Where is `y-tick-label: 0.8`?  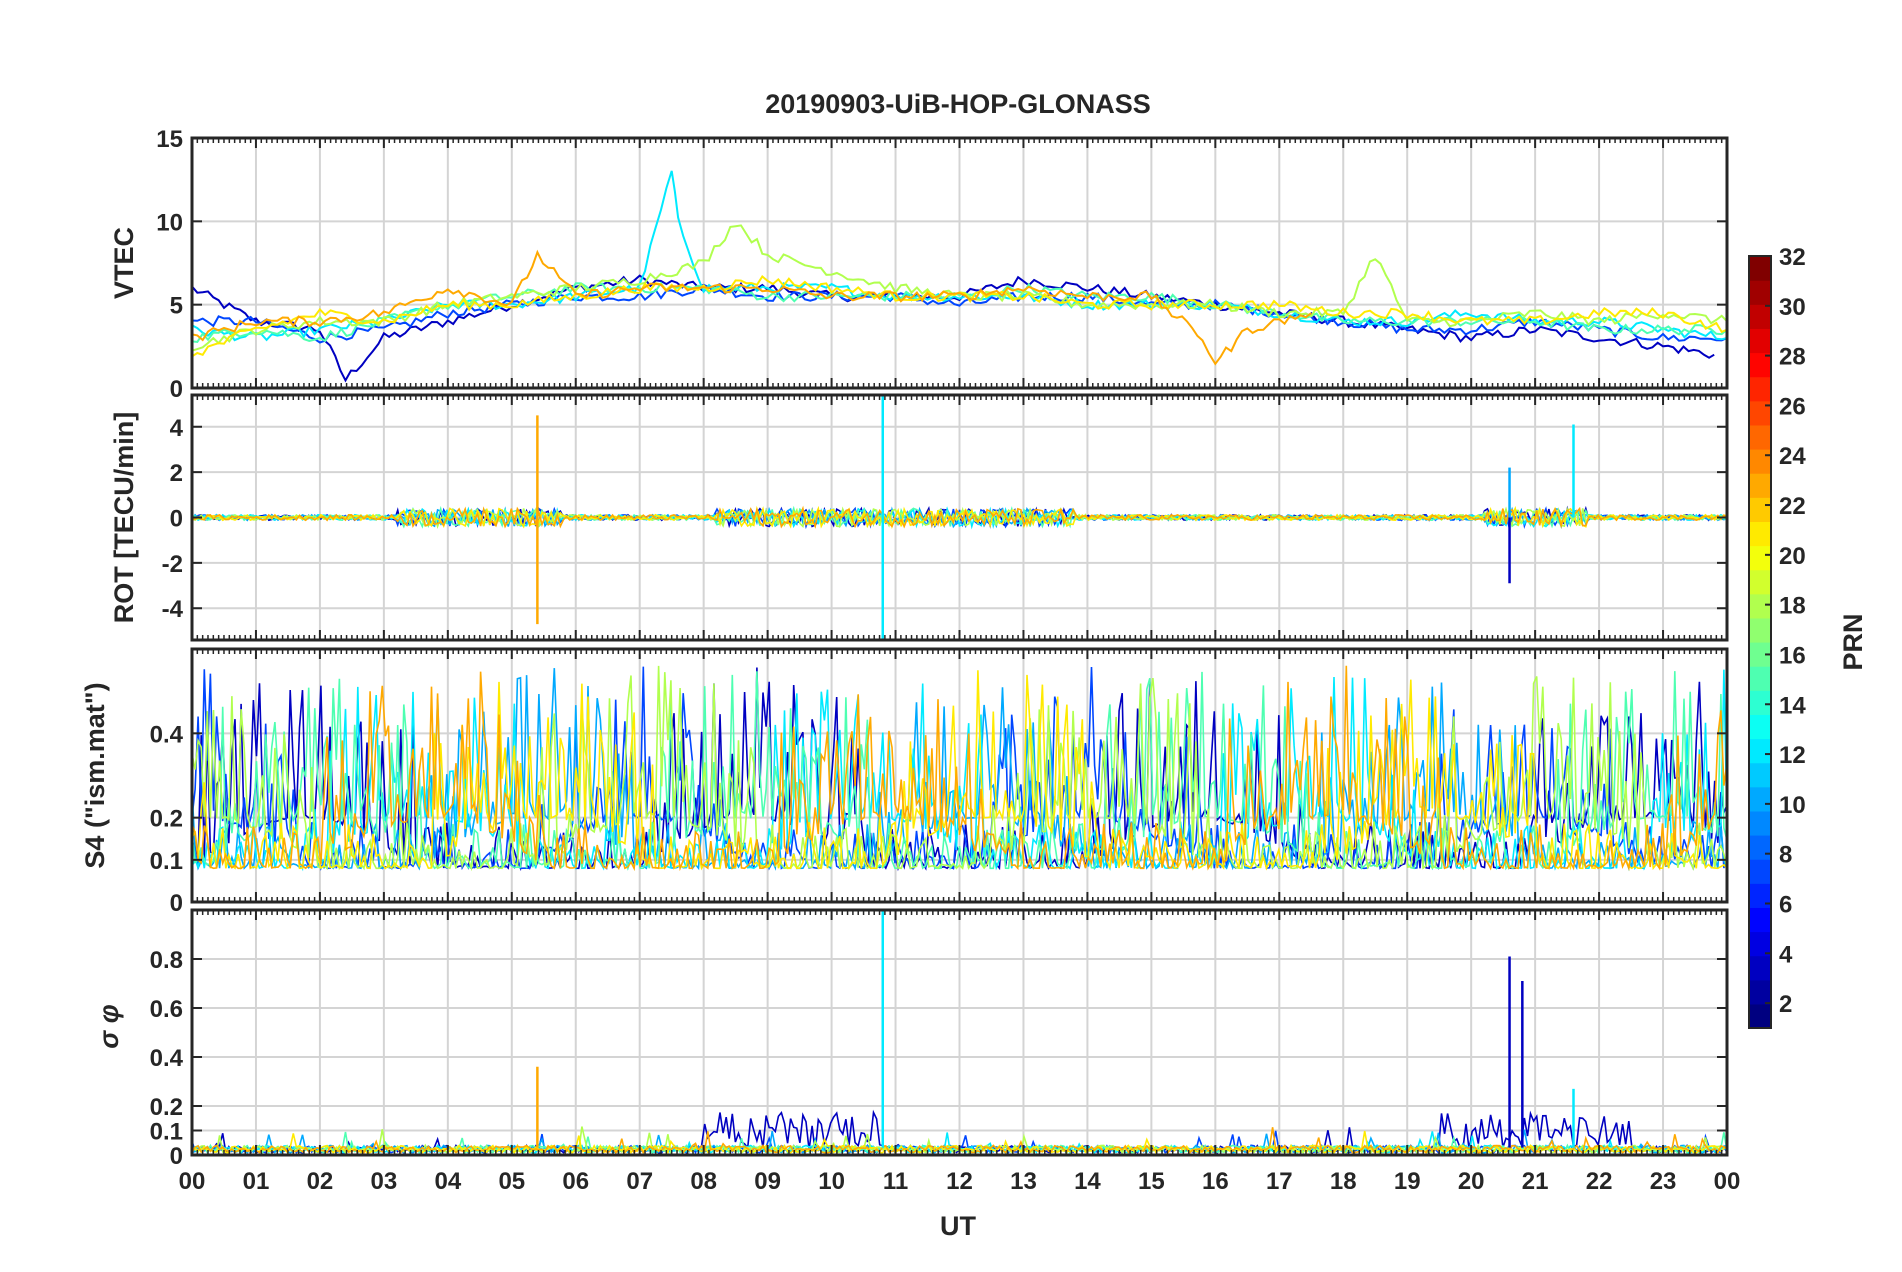 y-tick-label: 0.8 is located at coordinates (166, 960).